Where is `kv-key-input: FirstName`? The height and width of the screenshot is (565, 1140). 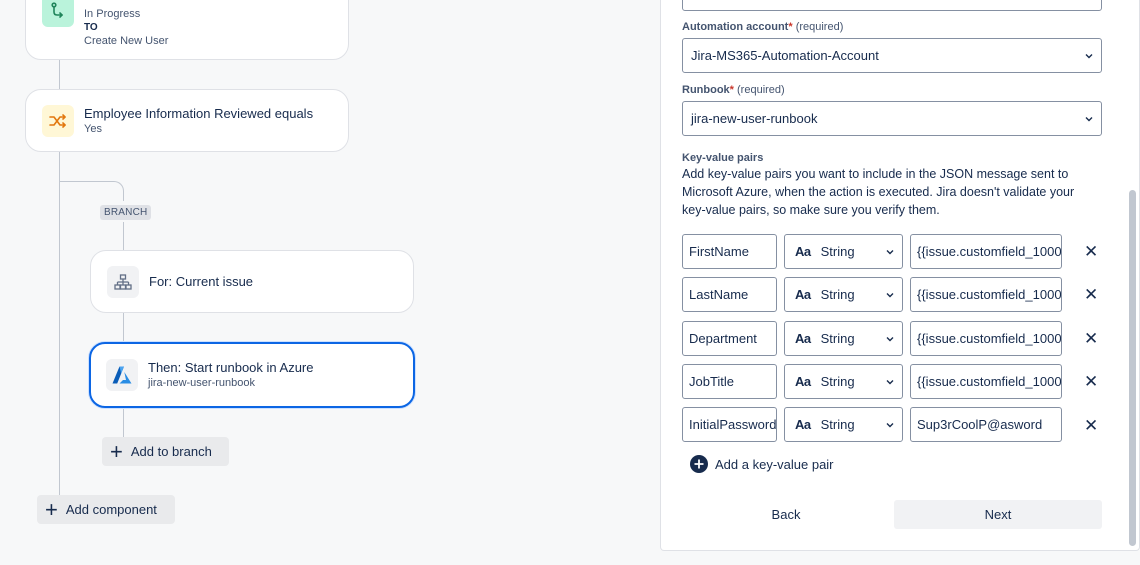 kv-key-input: FirstName is located at coordinates (729, 251).